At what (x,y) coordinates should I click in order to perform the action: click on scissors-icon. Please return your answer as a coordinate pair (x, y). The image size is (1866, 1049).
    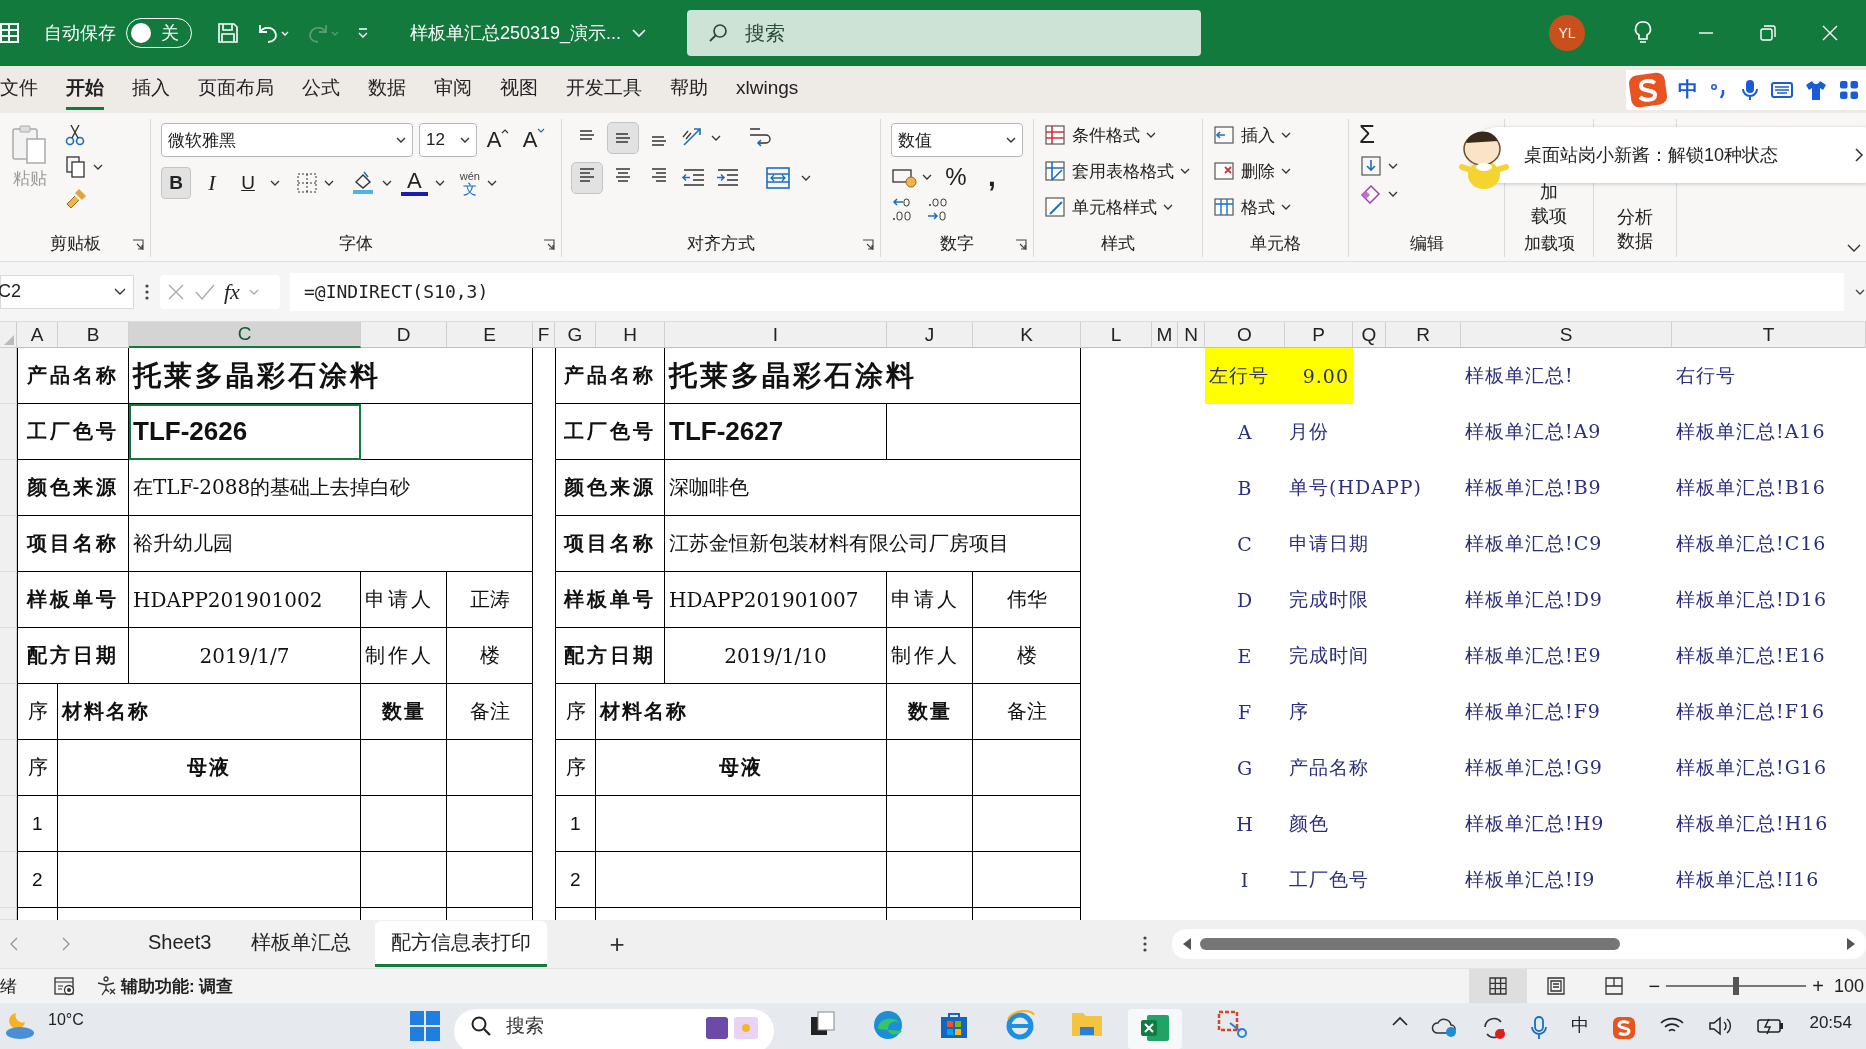
    Looking at the image, I should click on (75, 135).